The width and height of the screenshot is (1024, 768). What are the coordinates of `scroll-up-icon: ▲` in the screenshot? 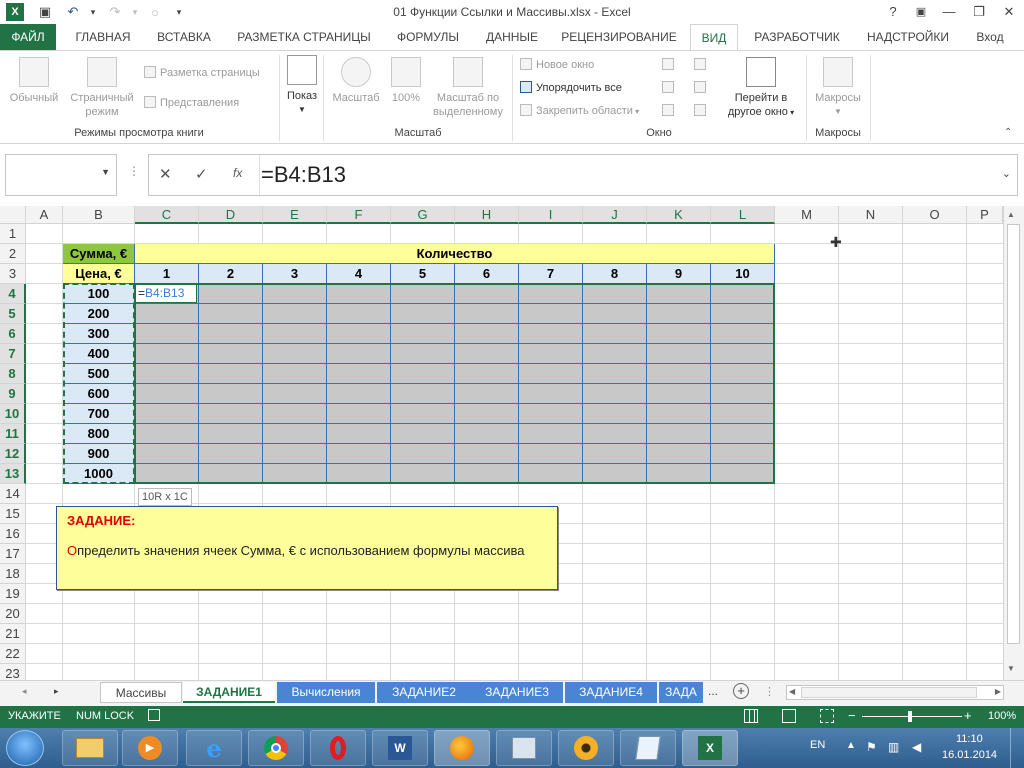 It's located at (1011, 214).